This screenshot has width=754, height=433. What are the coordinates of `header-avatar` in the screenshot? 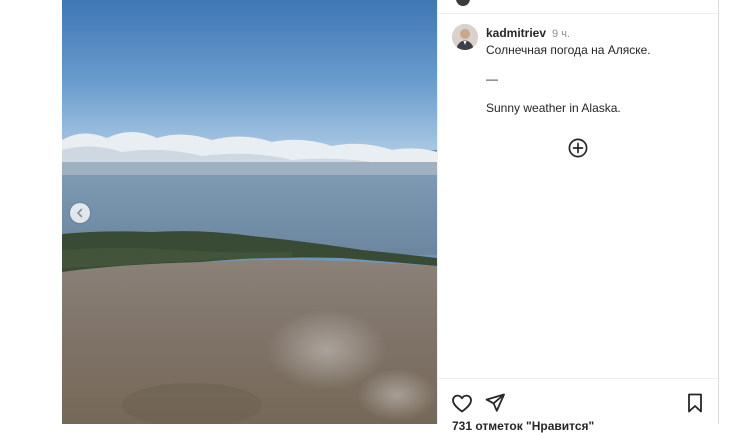 It's located at (463, 3).